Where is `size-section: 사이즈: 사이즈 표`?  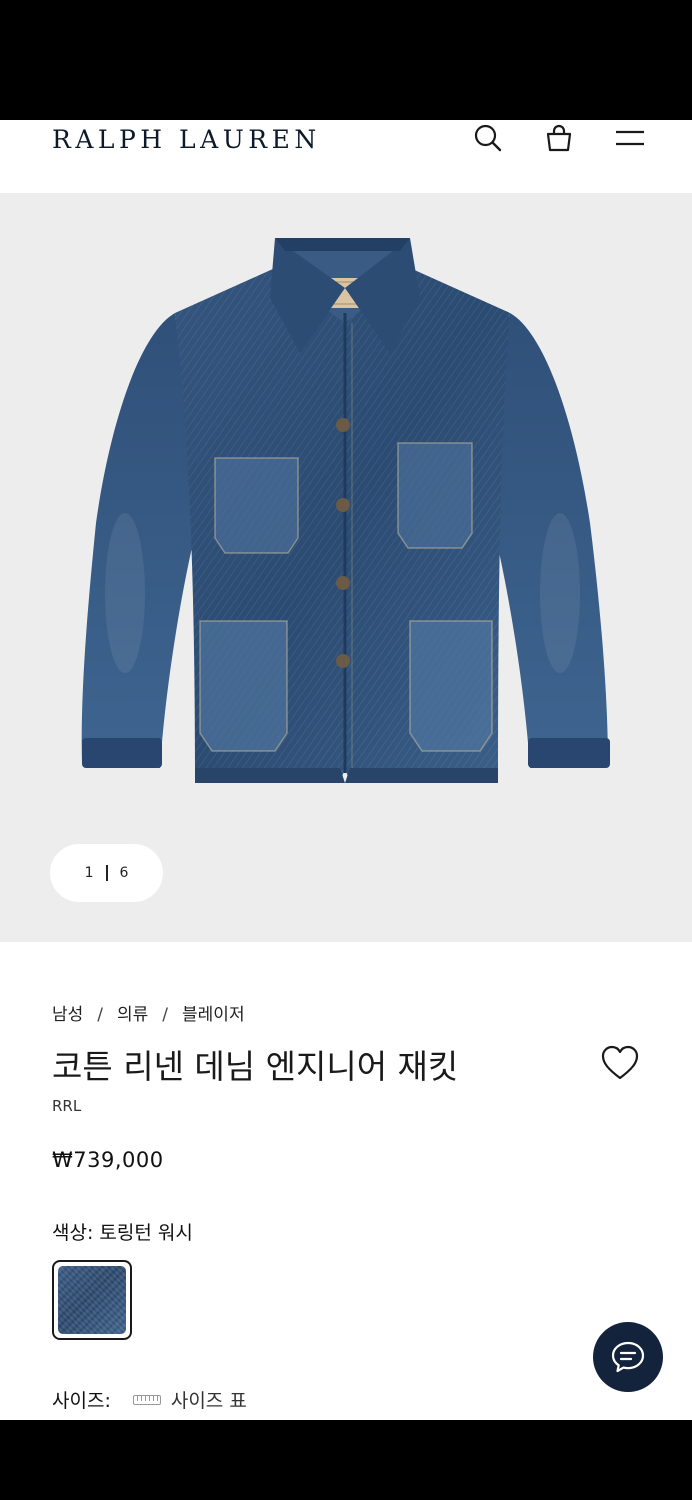 size-section: 사이즈: 사이즈 표 is located at coordinates (149, 1399).